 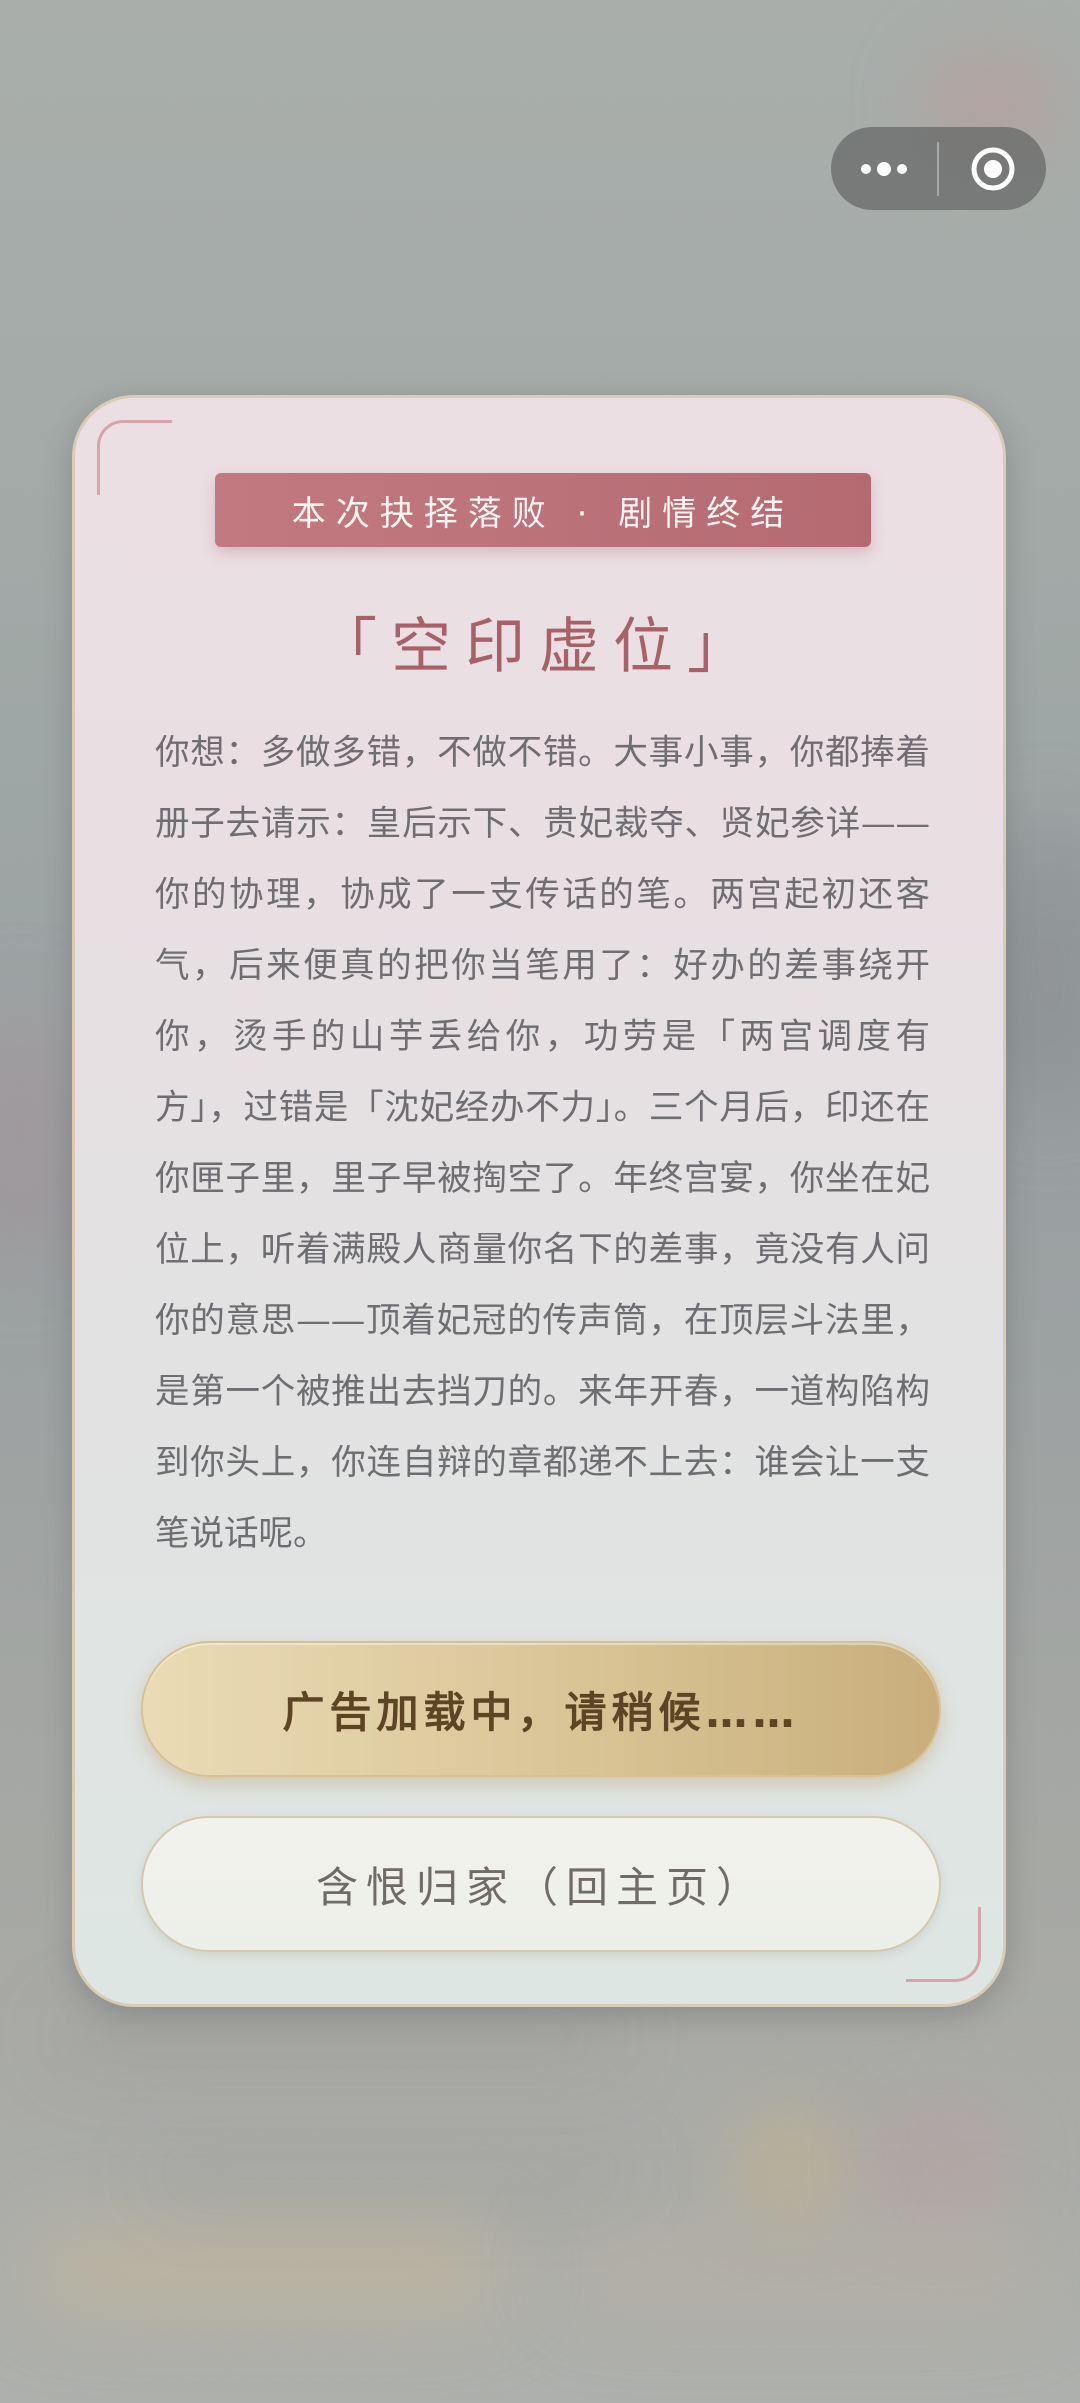 I want to click on more-dots-icon, so click(x=884, y=168).